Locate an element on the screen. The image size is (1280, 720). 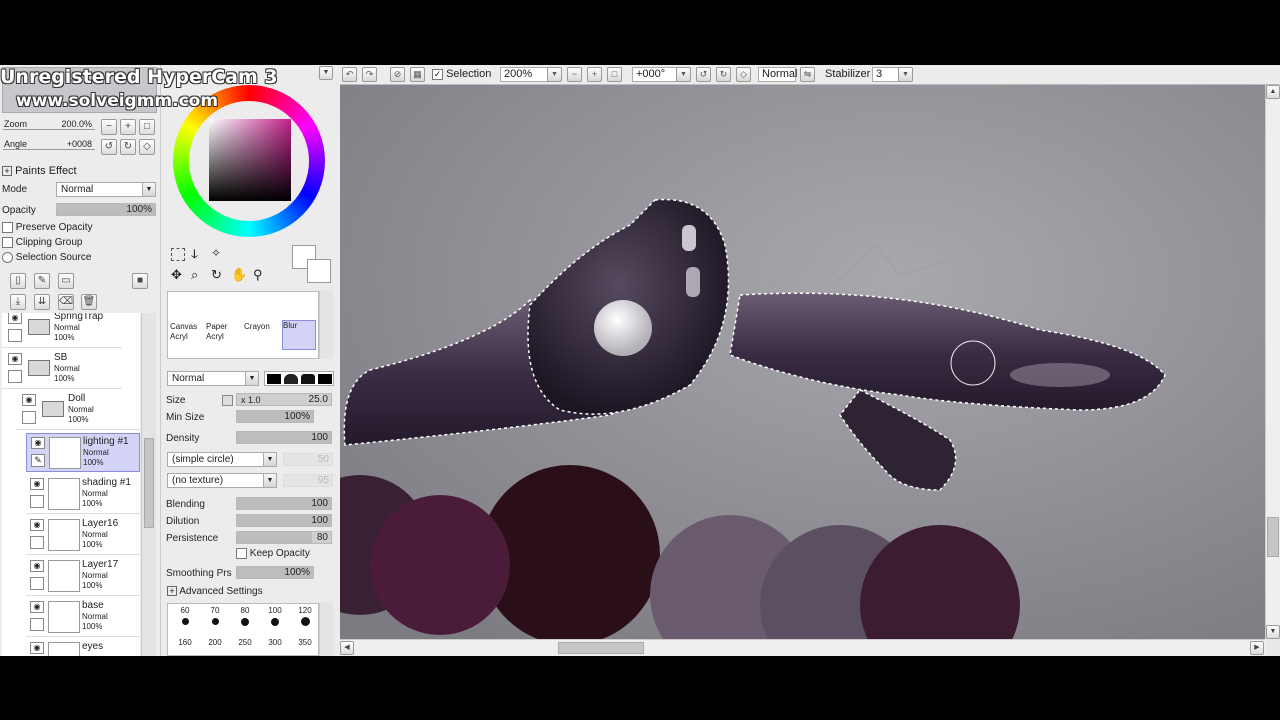
brush-texture-select: (no texture) ▼ is located at coordinates (222, 480).